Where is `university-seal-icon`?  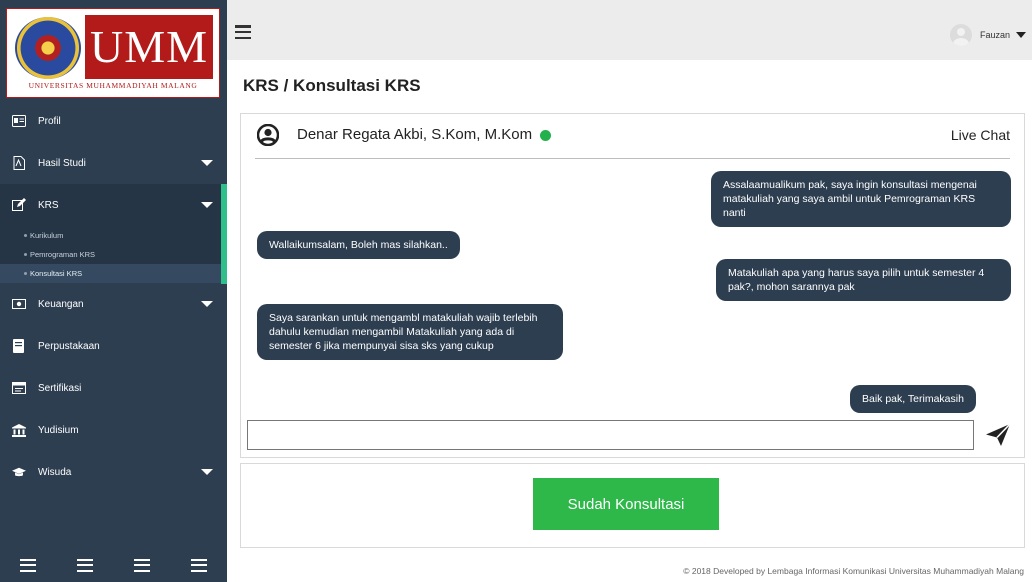
university-seal-icon is located at coordinates (48, 48).